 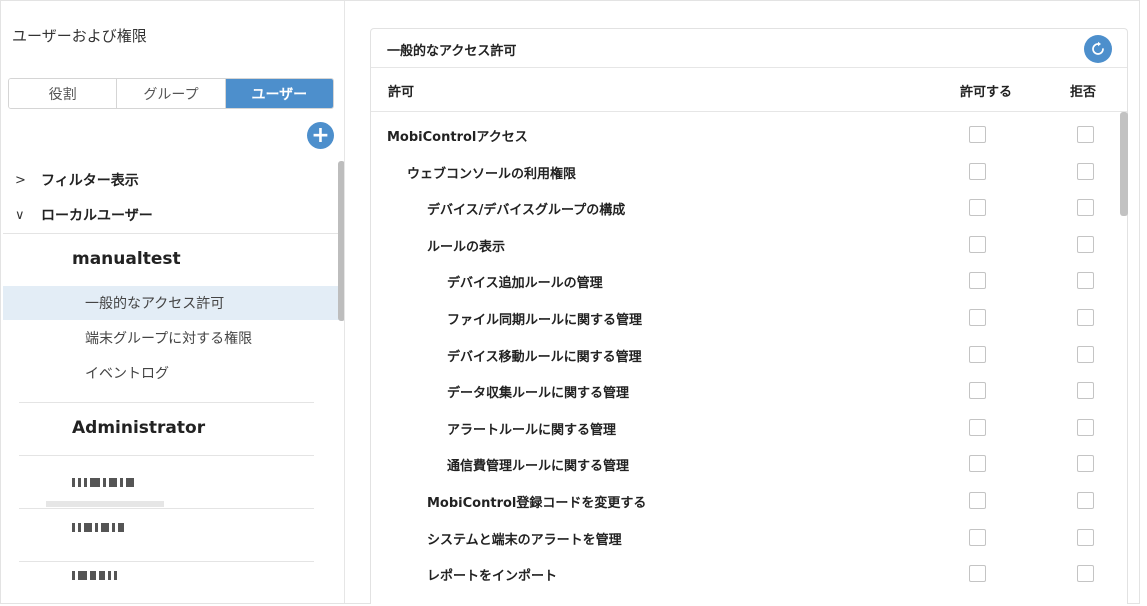 I want to click on user-administrator: Administrator, so click(x=138, y=428).